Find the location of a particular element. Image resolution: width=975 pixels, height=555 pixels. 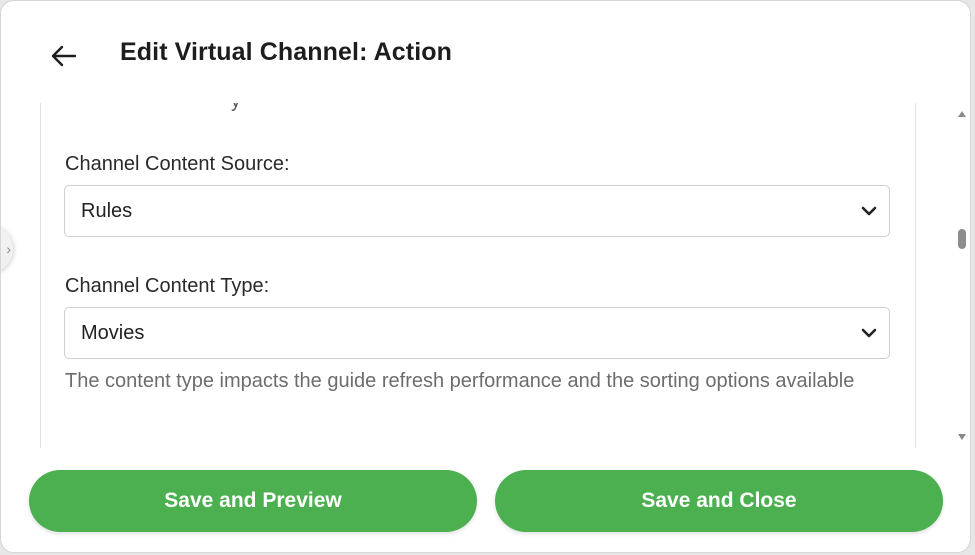

content-type-select: Movies is located at coordinates (477, 333).